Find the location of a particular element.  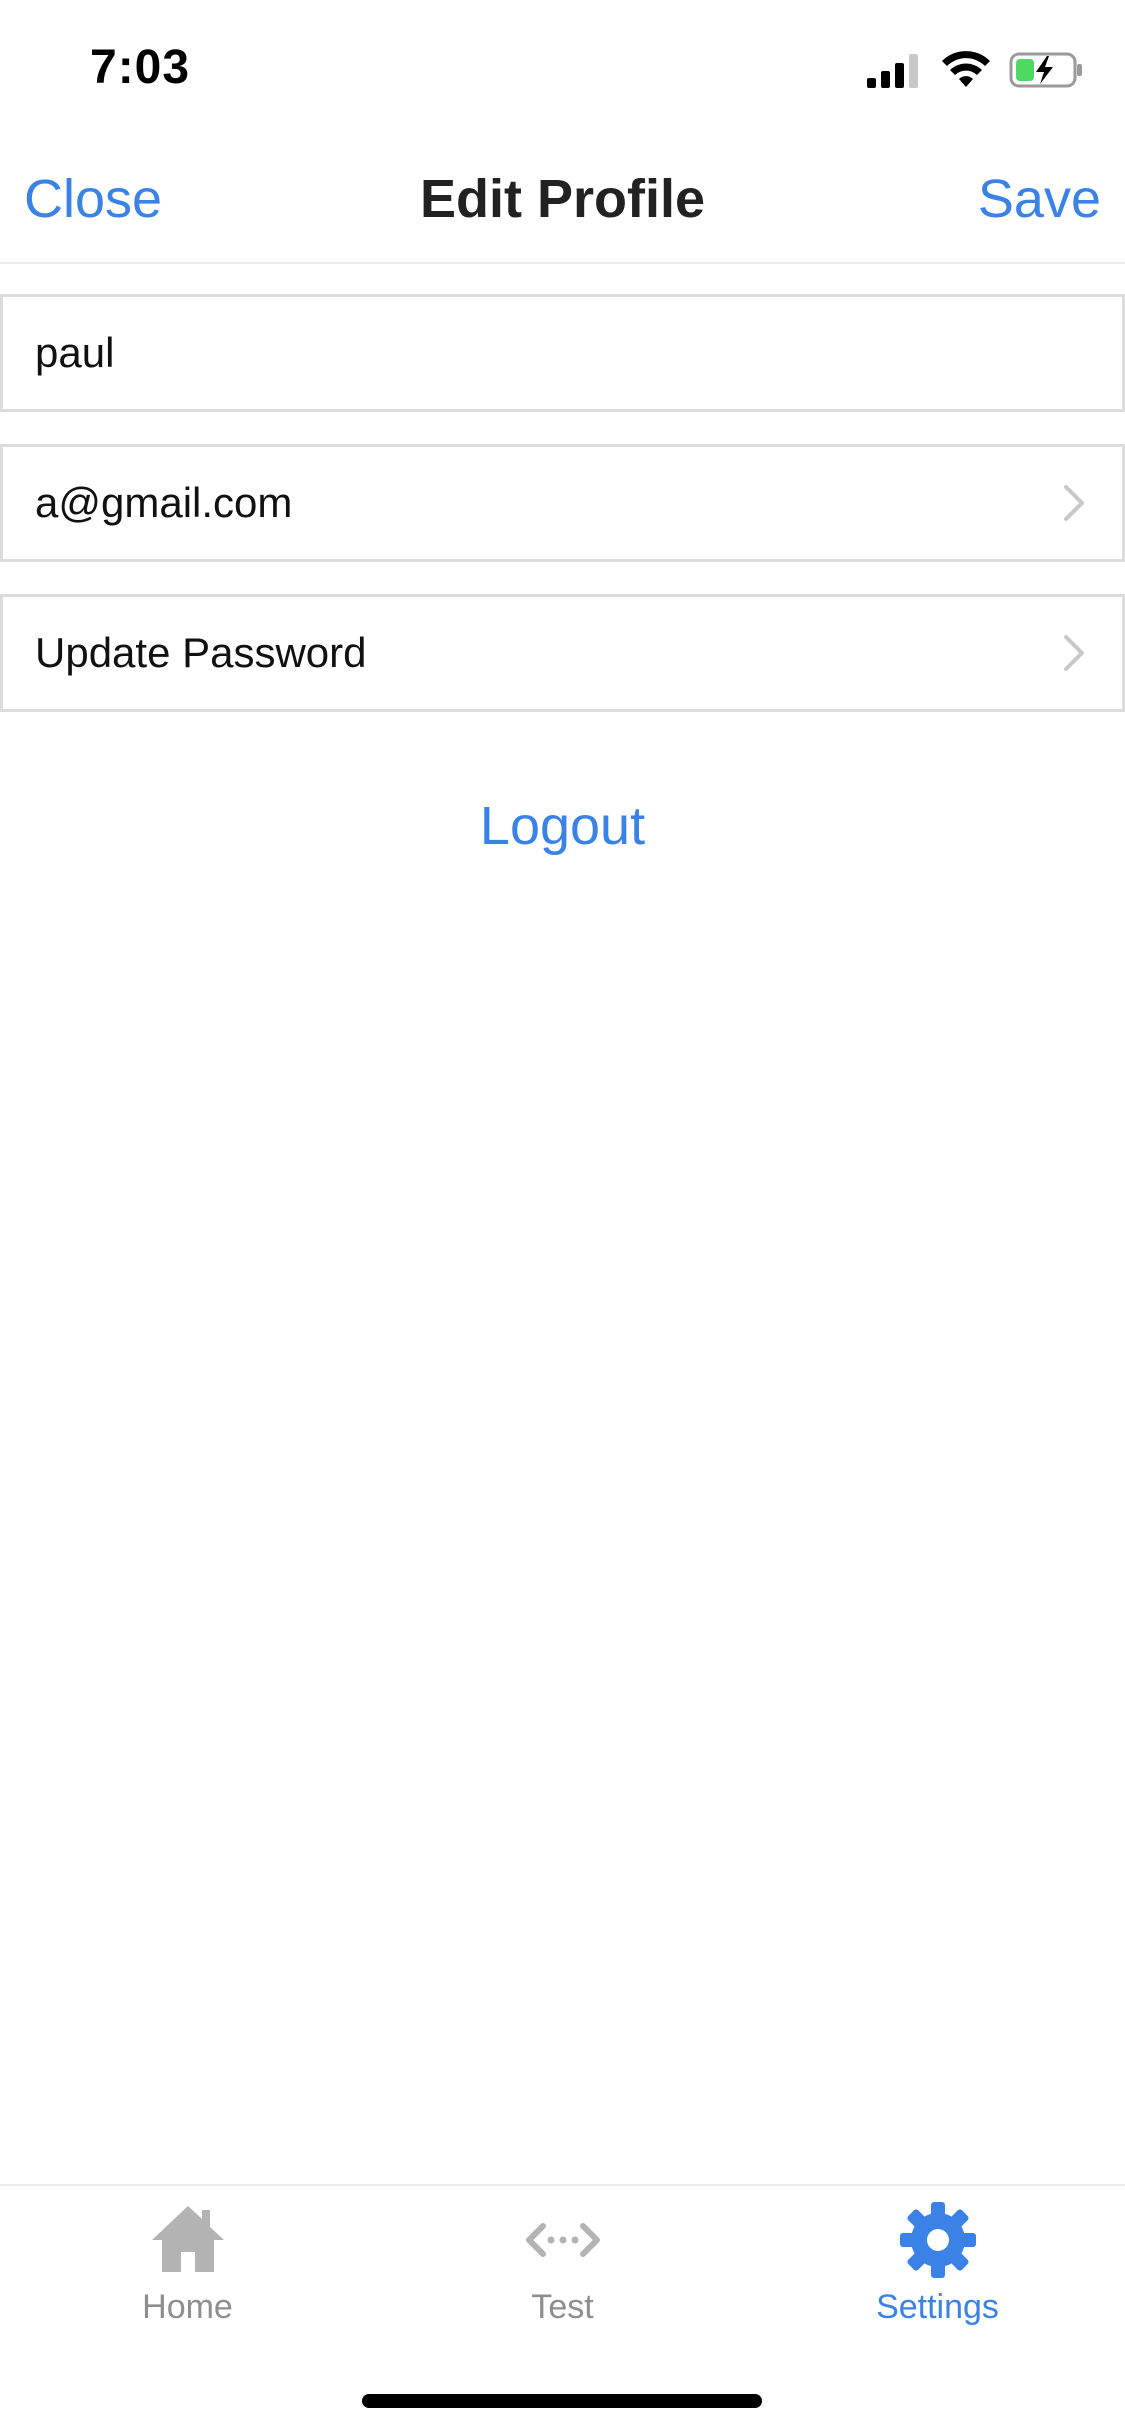

tab-test: Test is located at coordinates (562, 2280).